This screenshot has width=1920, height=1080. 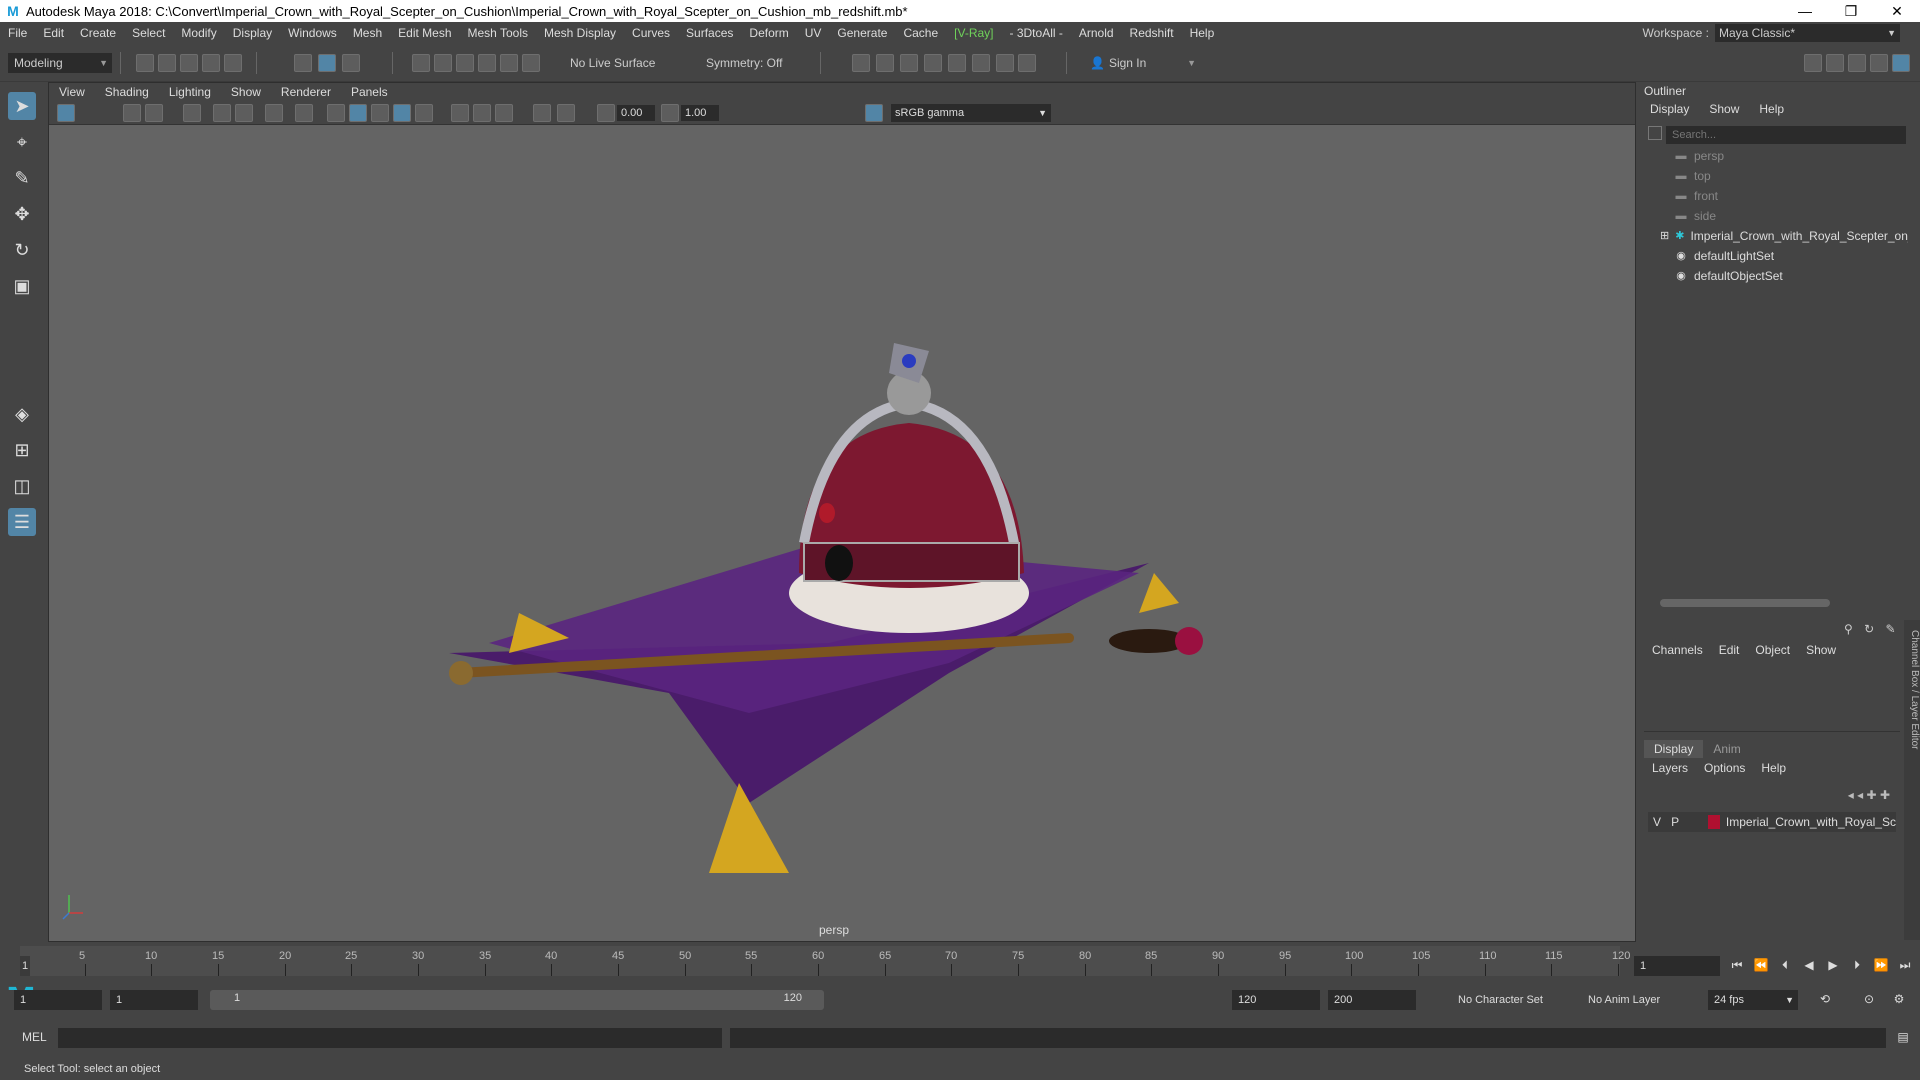 I want to click on outliner-vscrollbar, so click(x=1913, y=366).